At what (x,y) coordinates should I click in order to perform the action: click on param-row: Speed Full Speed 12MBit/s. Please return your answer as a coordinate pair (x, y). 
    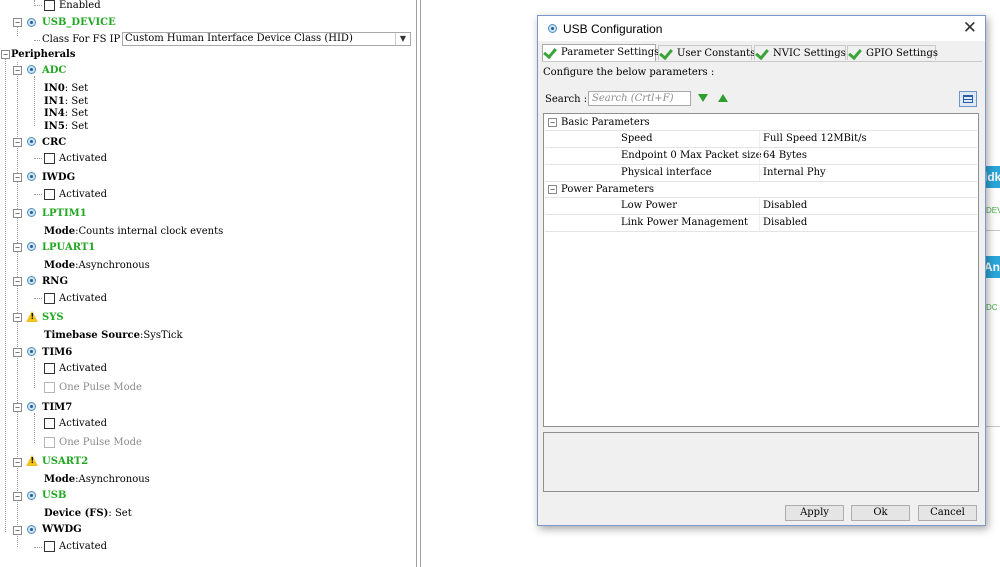
    Looking at the image, I should click on (761, 139).